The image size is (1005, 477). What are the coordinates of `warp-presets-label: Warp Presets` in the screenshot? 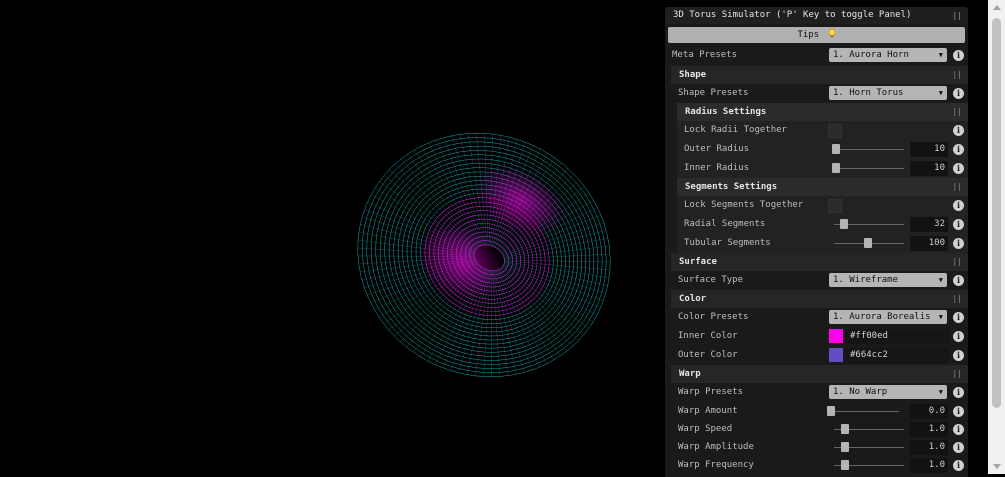 It's located at (710, 392).